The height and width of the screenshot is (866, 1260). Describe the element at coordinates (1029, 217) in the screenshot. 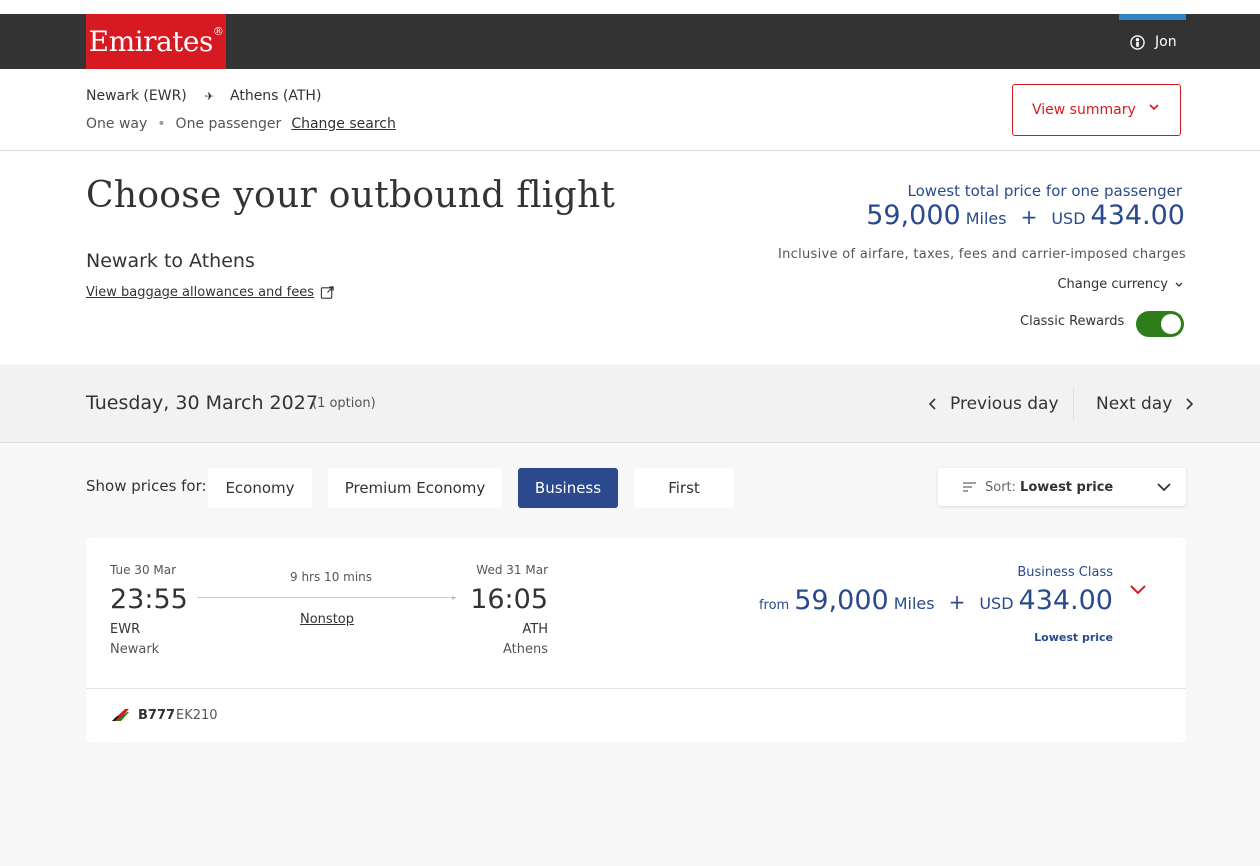

I see `price-plus: +` at that location.